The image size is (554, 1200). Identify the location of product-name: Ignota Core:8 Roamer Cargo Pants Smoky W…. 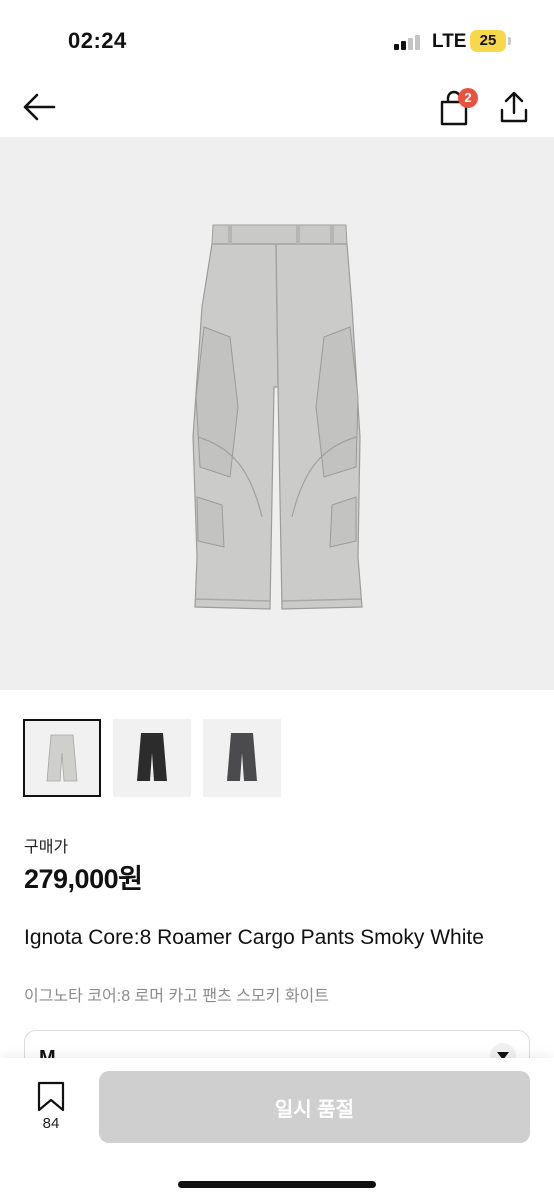
(254, 937).